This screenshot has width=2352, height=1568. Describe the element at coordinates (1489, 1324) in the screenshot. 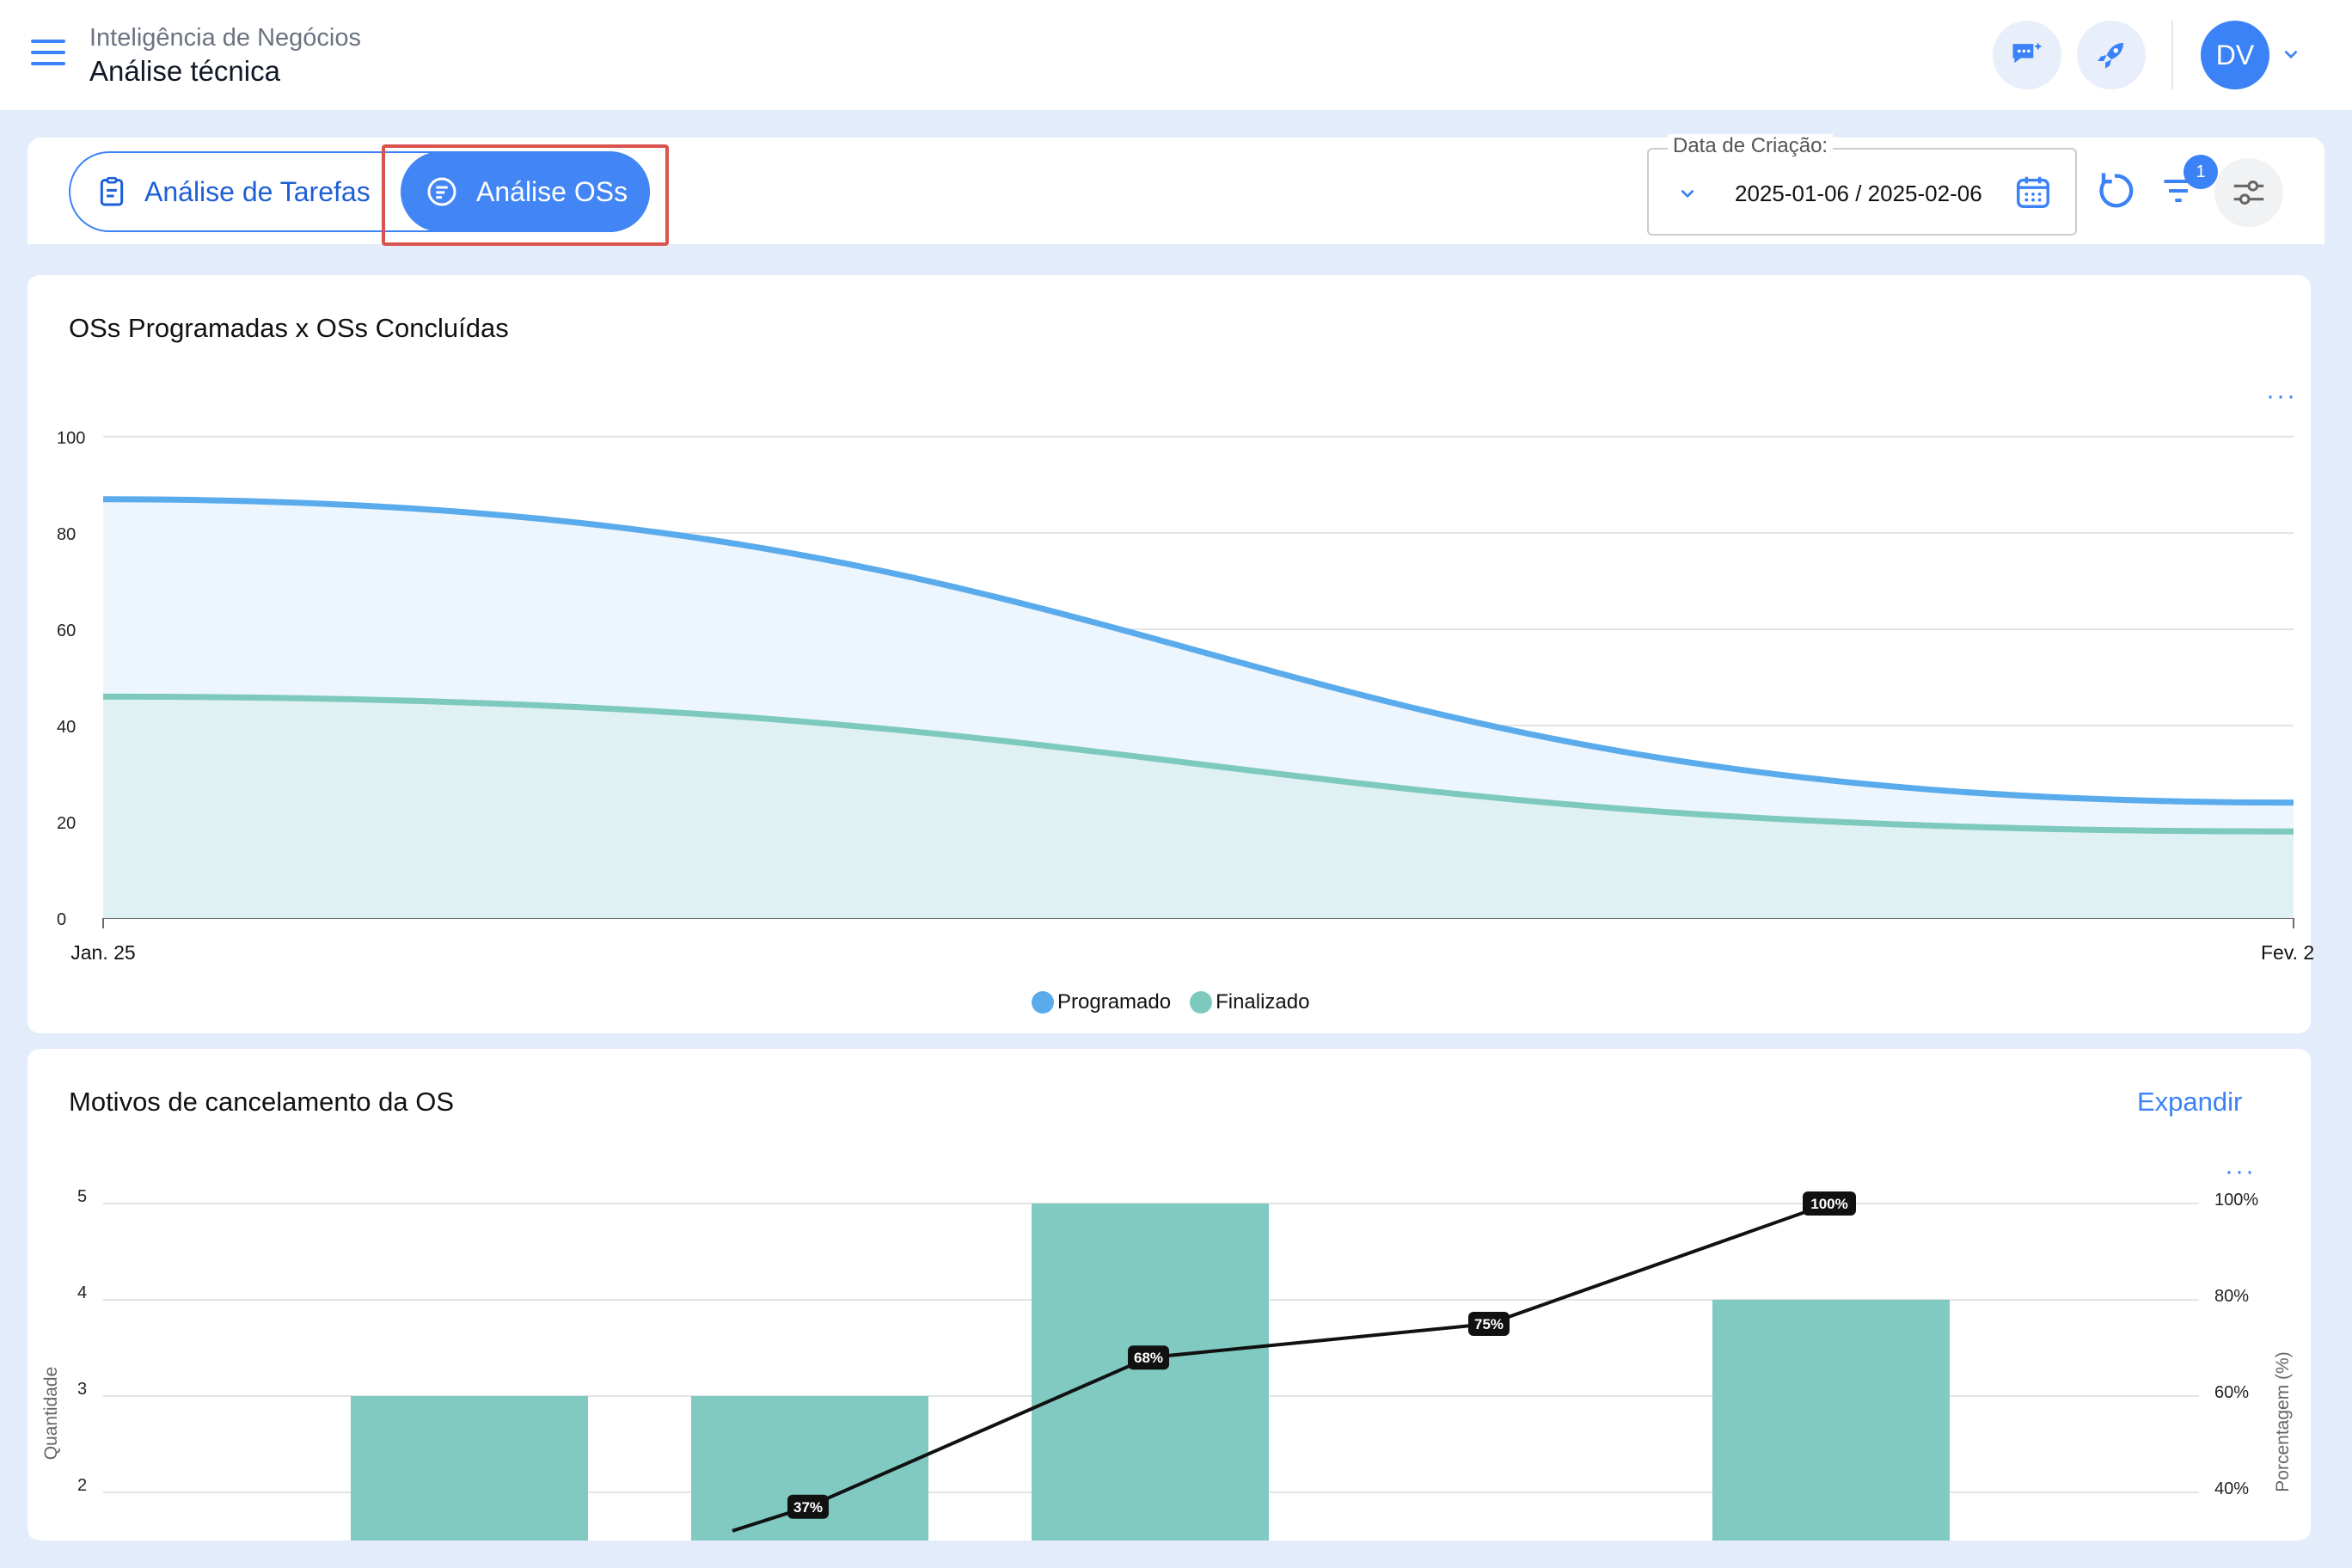

I see `data-label: 75%` at that location.